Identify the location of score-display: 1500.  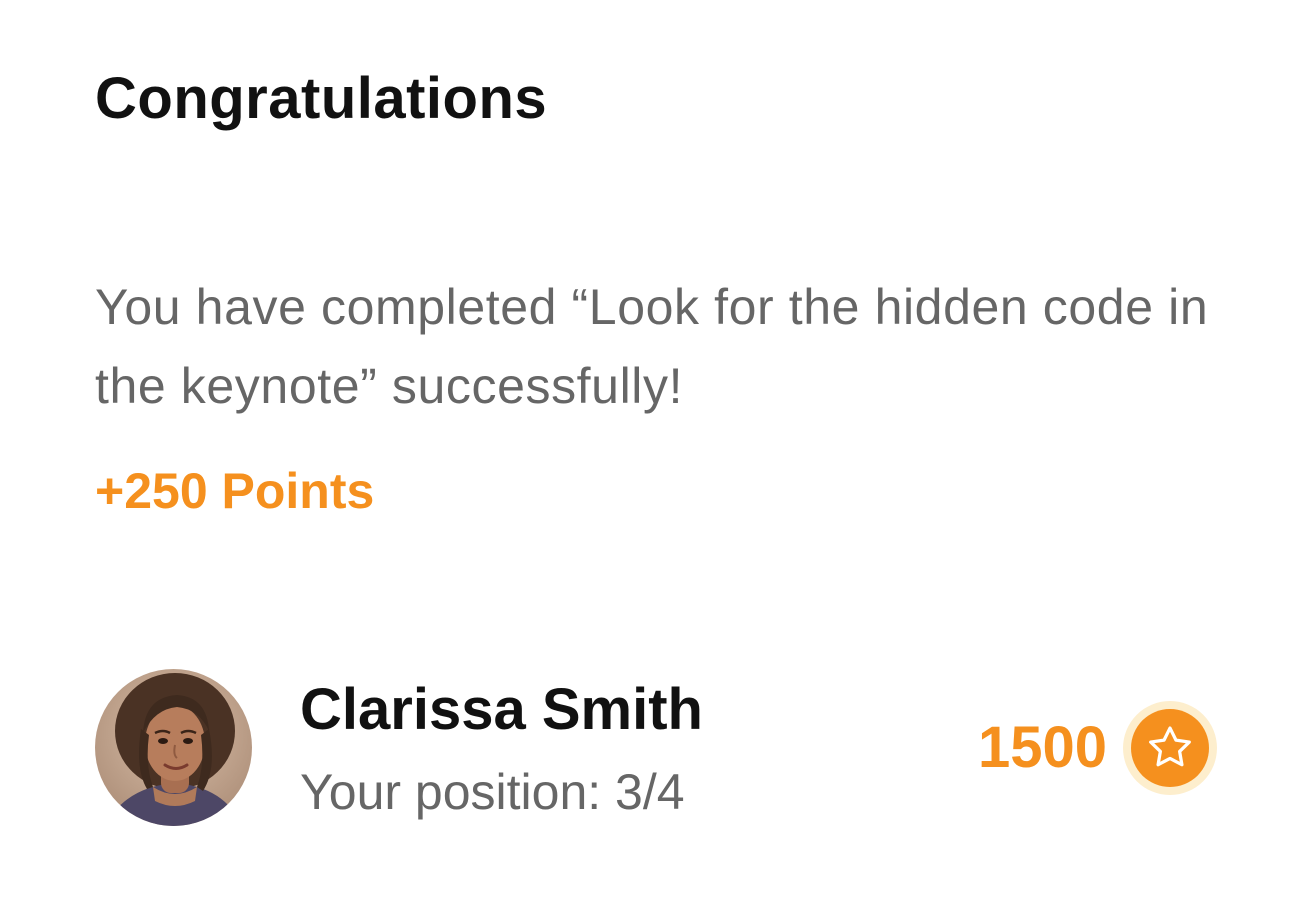
(1097, 748).